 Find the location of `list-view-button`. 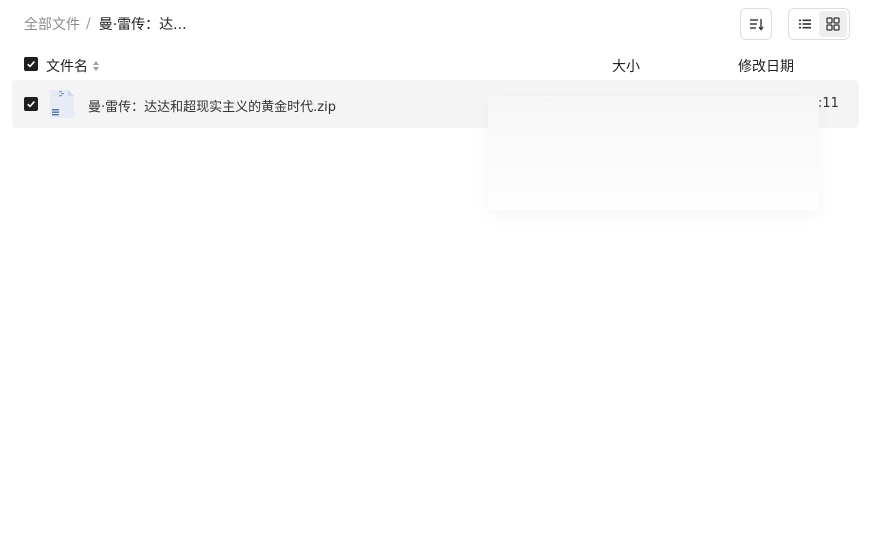

list-view-button is located at coordinates (805, 24).